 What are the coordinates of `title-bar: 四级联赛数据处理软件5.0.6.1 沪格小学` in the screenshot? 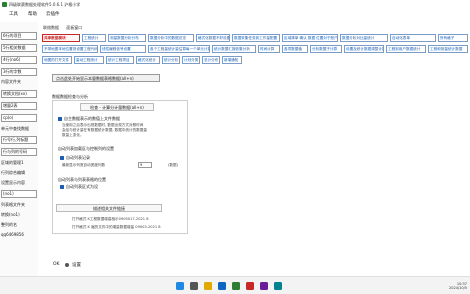 It's located at (235, 4).